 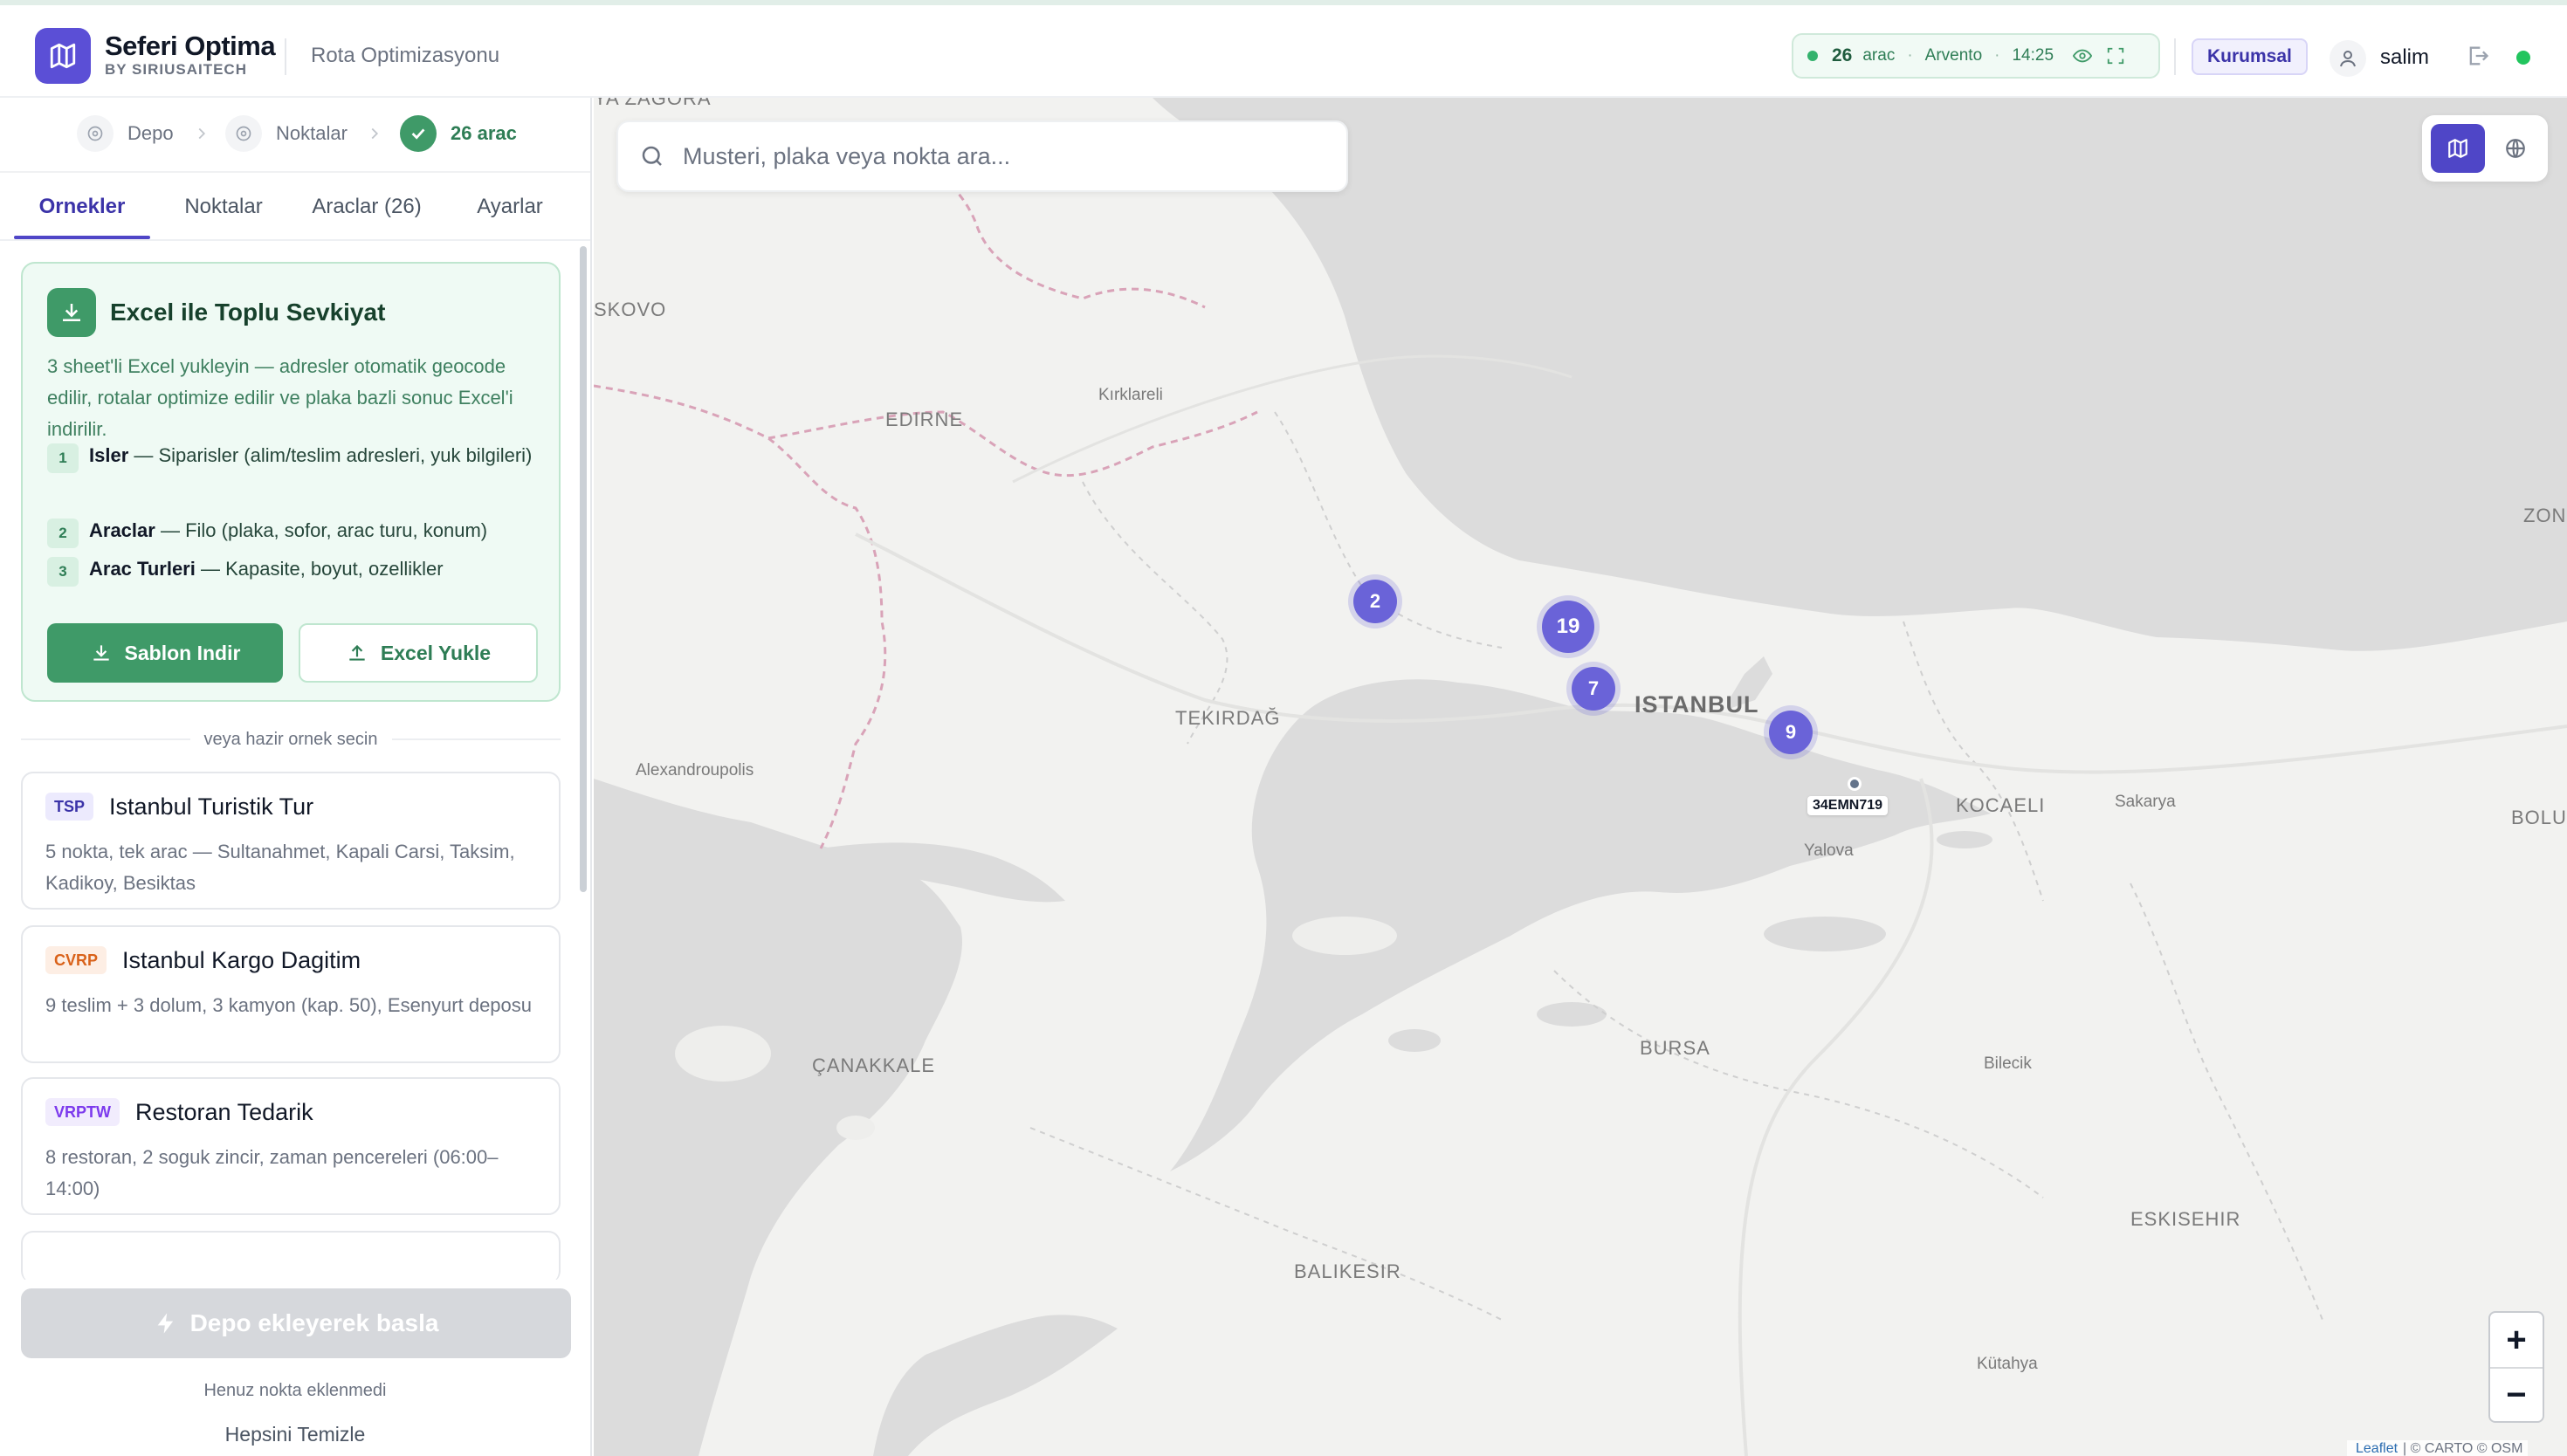 I want to click on tab-noktalar: Noktalar, so click(x=223, y=207).